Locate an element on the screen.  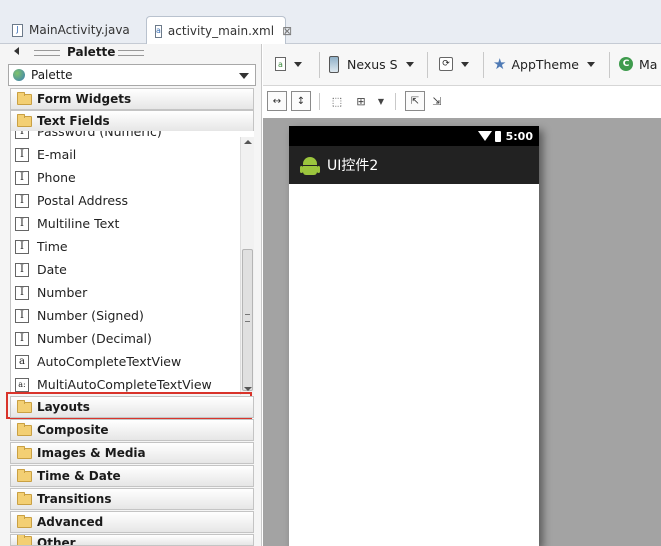
scroll-thumb is located at coordinates (247, 320).